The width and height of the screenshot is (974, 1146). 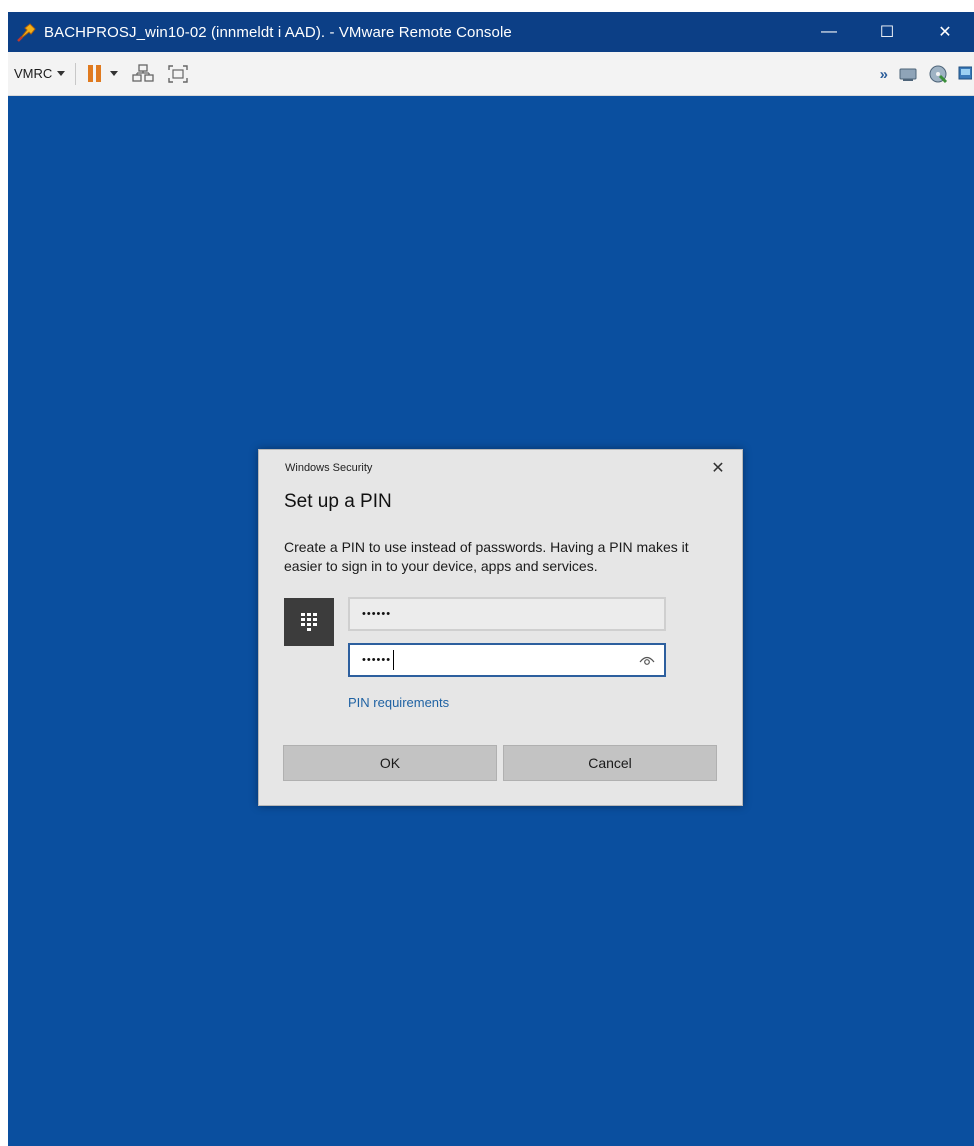 What do you see at coordinates (27, 32) in the screenshot?
I see `vmrc-app-icon` at bounding box center [27, 32].